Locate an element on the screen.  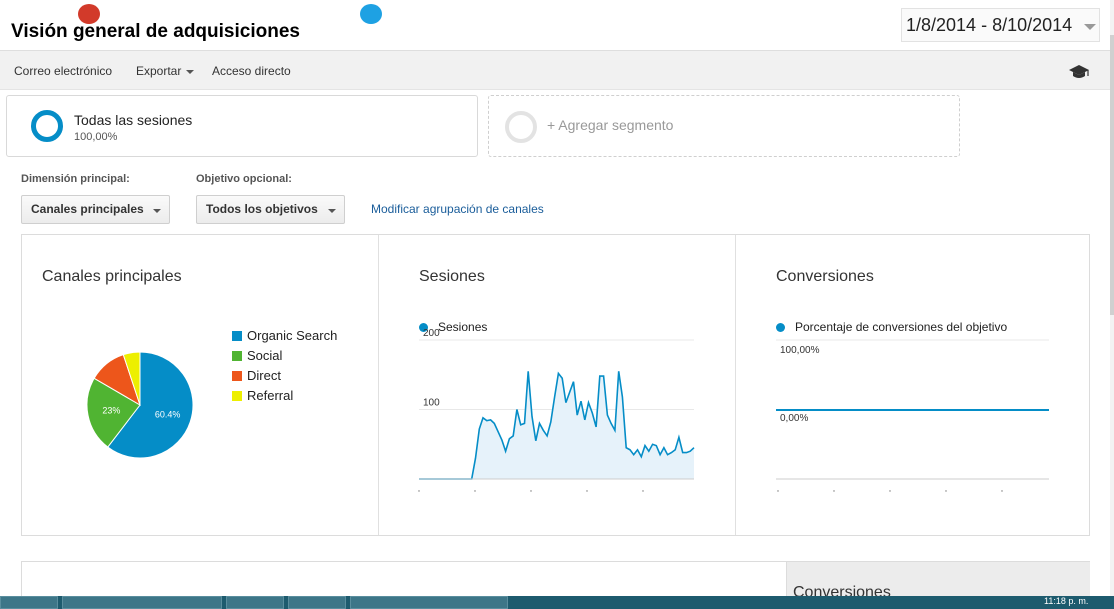
pie-legend-item: Direct is located at coordinates (256, 375).